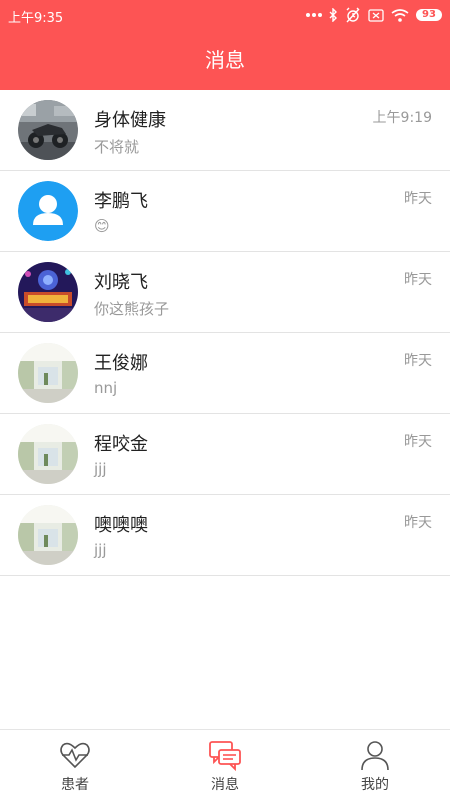 This screenshot has width=450, height=800. I want to click on conversation-item: 身体健康 不将就 上午9:19, so click(225, 130).